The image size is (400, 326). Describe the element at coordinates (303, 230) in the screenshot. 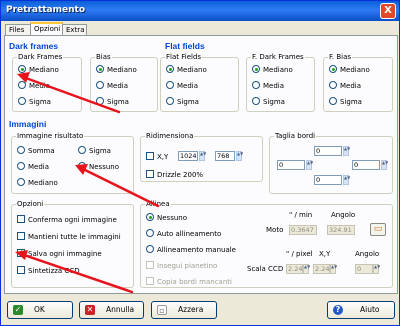

I see `moto-rate-input: 0.3647` at that location.